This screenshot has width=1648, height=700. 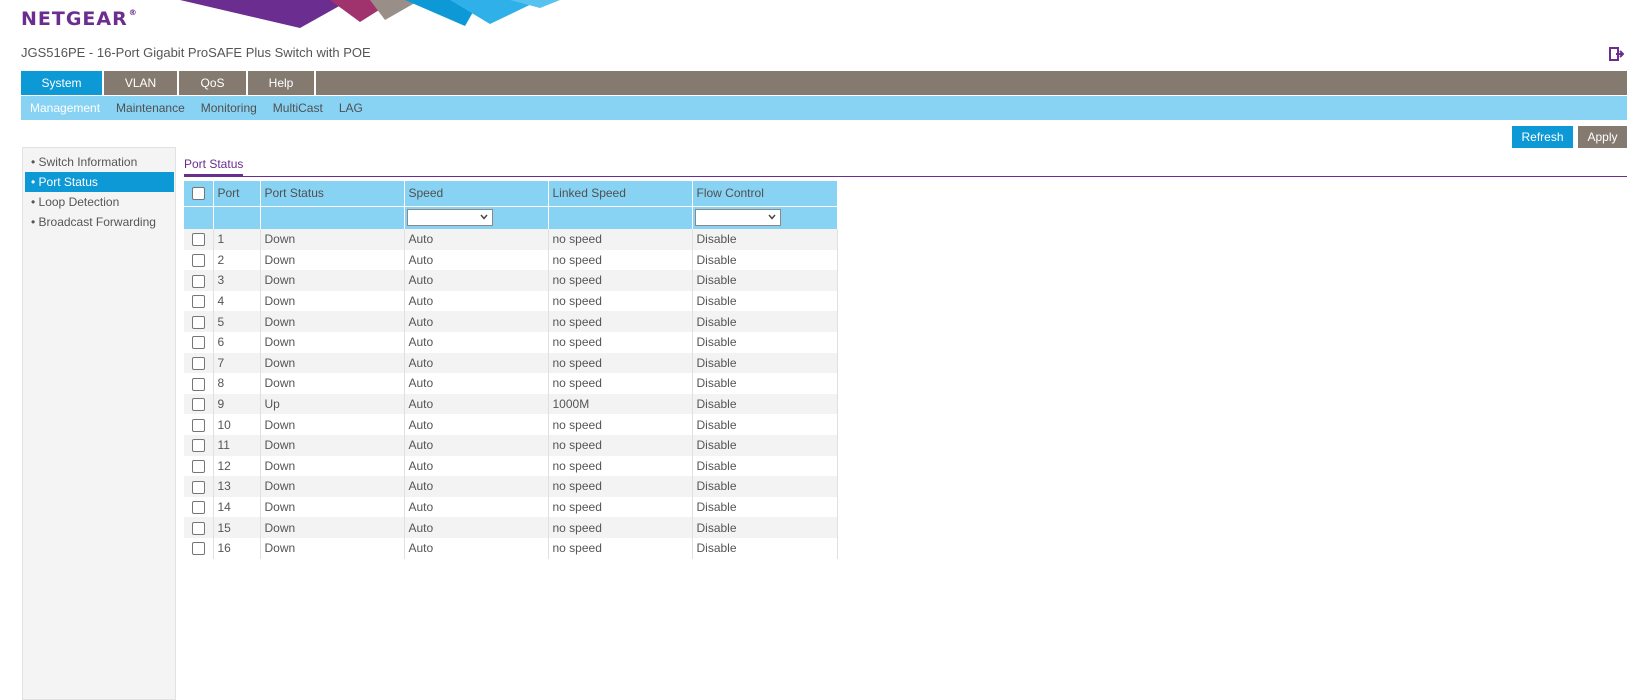 What do you see at coordinates (99, 182) in the screenshot?
I see `sidebar-item-port-status: • Port Status` at bounding box center [99, 182].